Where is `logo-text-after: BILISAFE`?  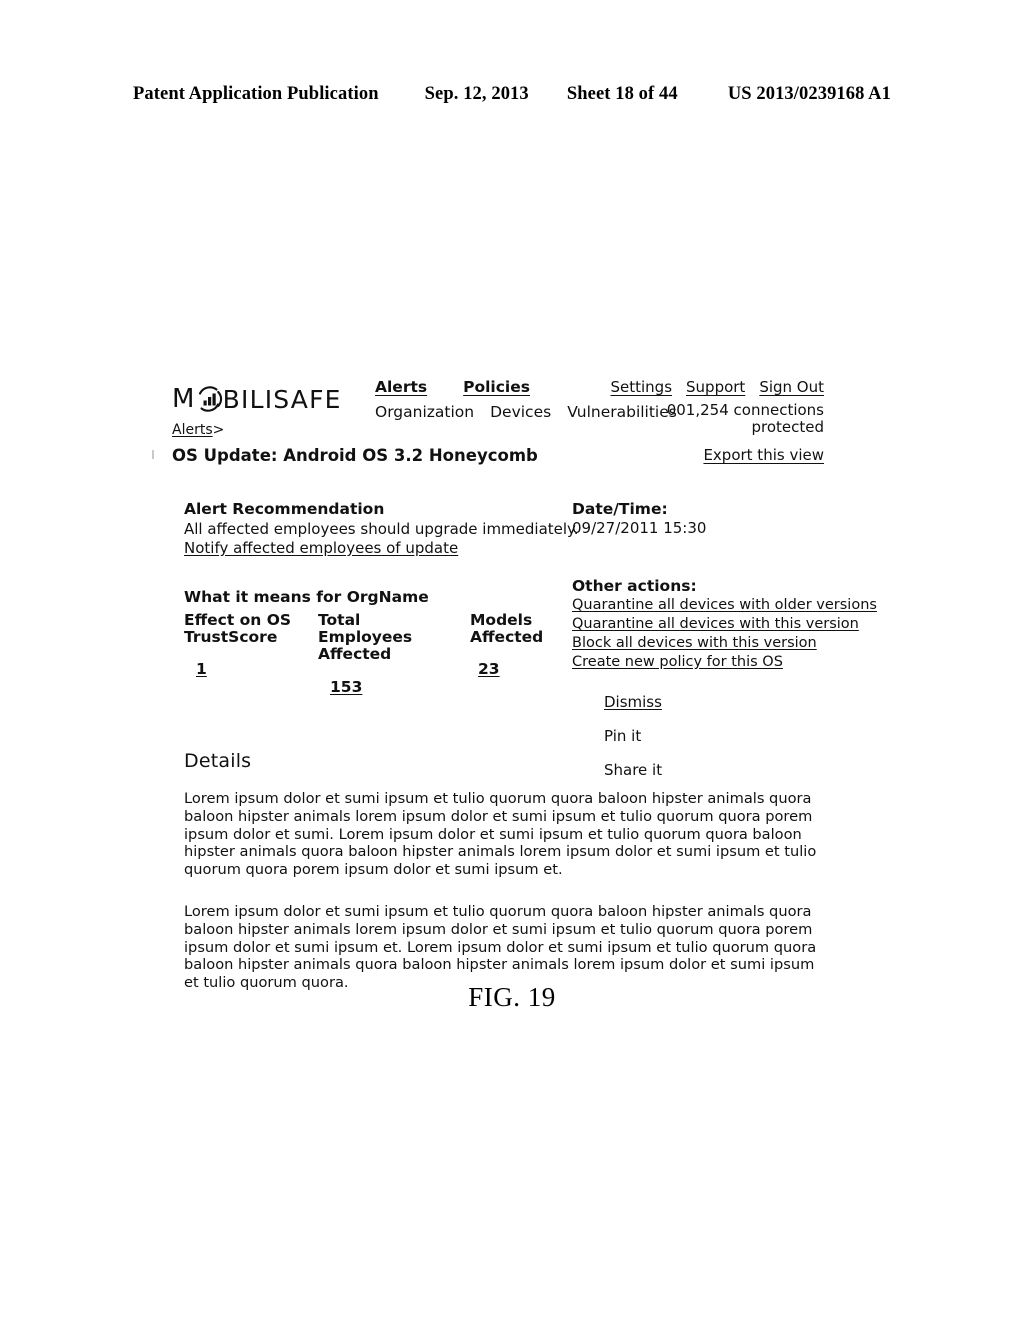
logo-text-after: BILISAFE is located at coordinates (282, 399).